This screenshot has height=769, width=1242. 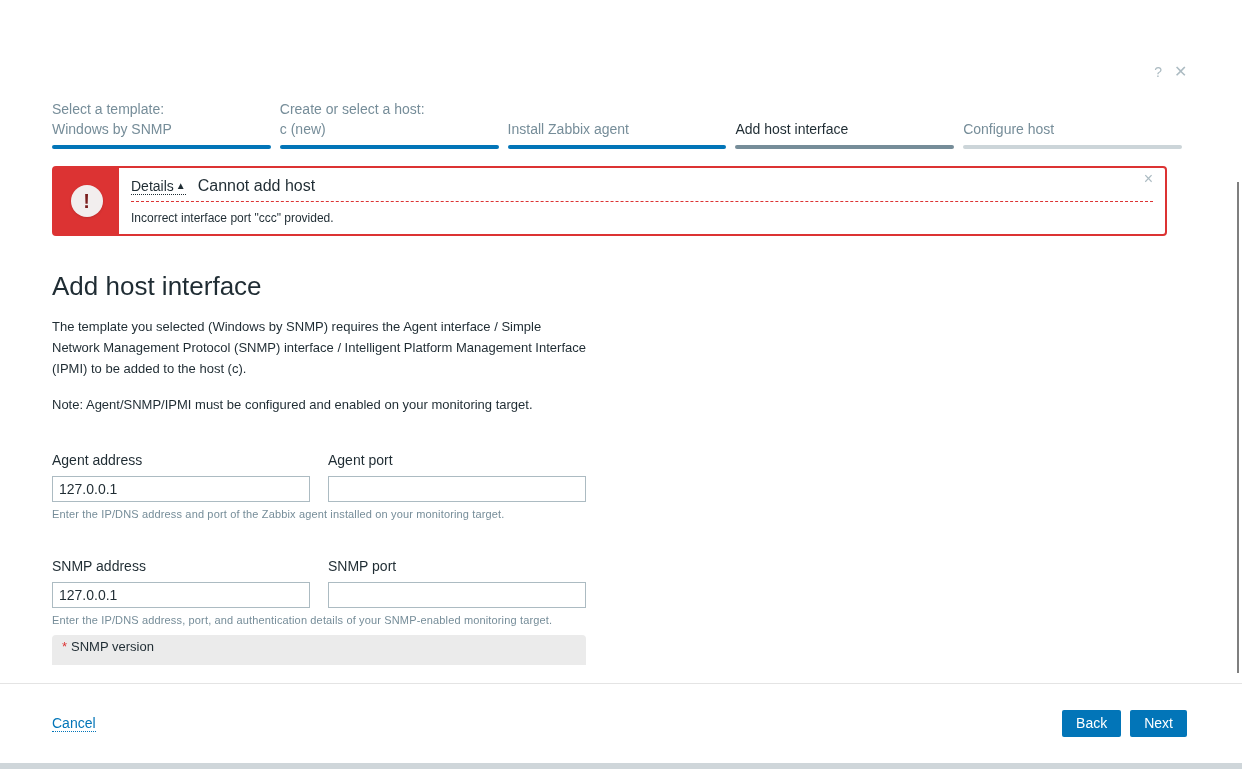 I want to click on cancel-link: Cancel, so click(x=74, y=723).